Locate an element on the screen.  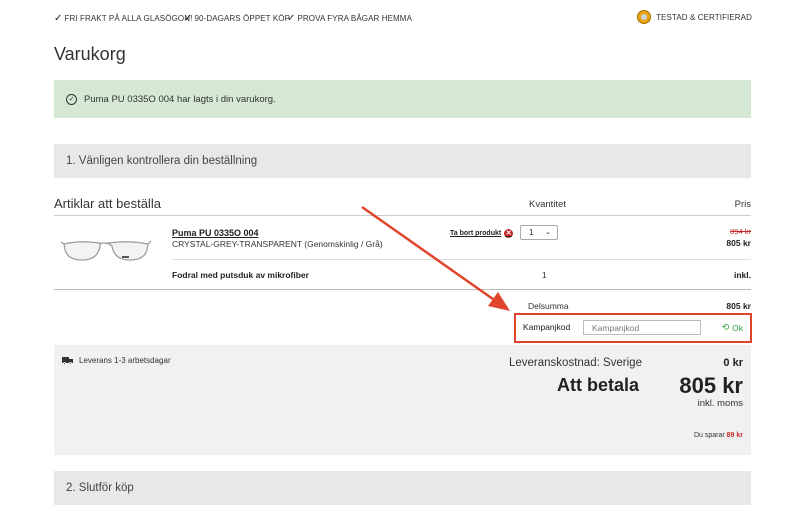
step-review-order: 1. Vänligen kontrollera din beställning is located at coordinates (402, 161).